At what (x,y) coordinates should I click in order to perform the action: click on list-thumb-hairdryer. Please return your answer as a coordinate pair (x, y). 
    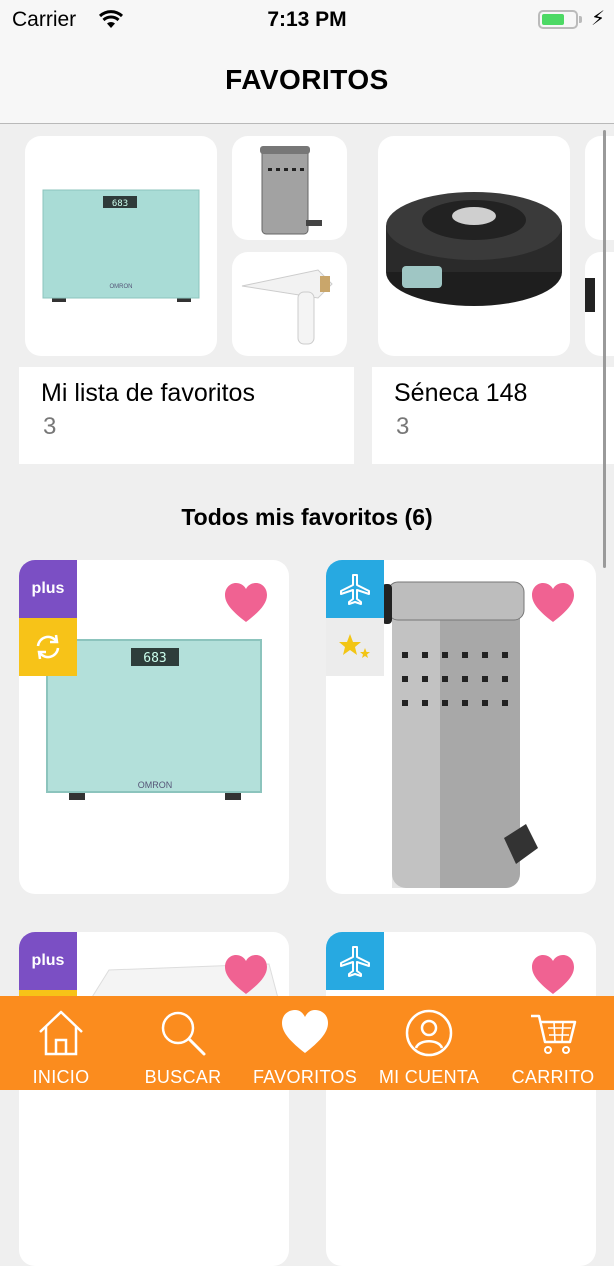
    Looking at the image, I should click on (289, 304).